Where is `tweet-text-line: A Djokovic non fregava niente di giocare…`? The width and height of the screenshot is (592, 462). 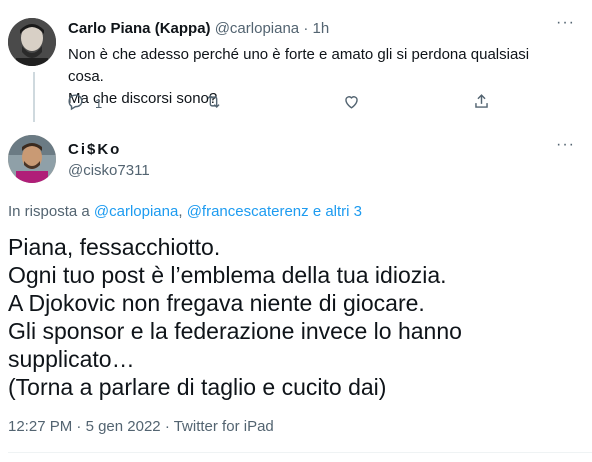
tweet-text-line: A Djokovic non fregava niente di giocare… is located at coordinates (216, 303).